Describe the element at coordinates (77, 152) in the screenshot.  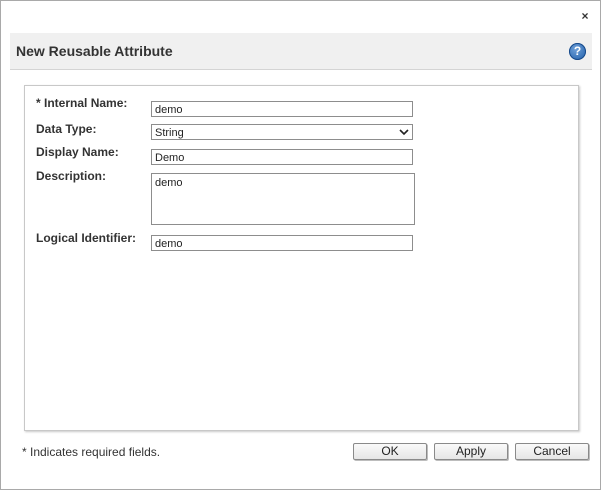
I see `display-name-label: Display Name:` at that location.